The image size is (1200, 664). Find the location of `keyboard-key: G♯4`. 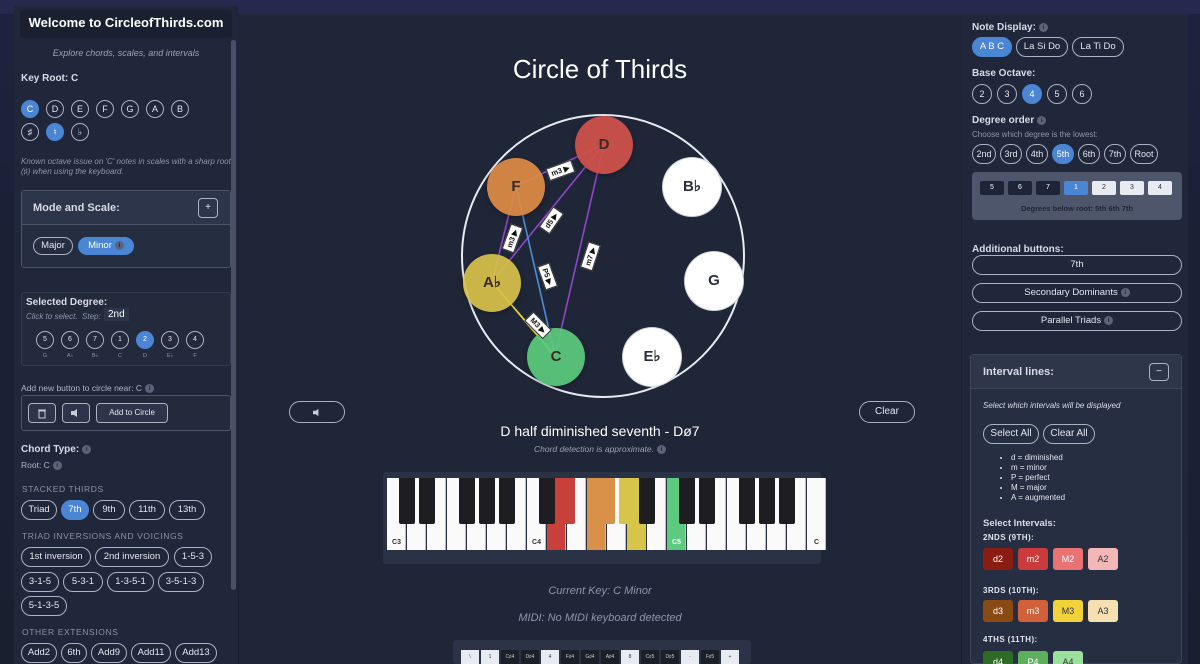

keyboard-key: G♯4 is located at coordinates (590, 657).